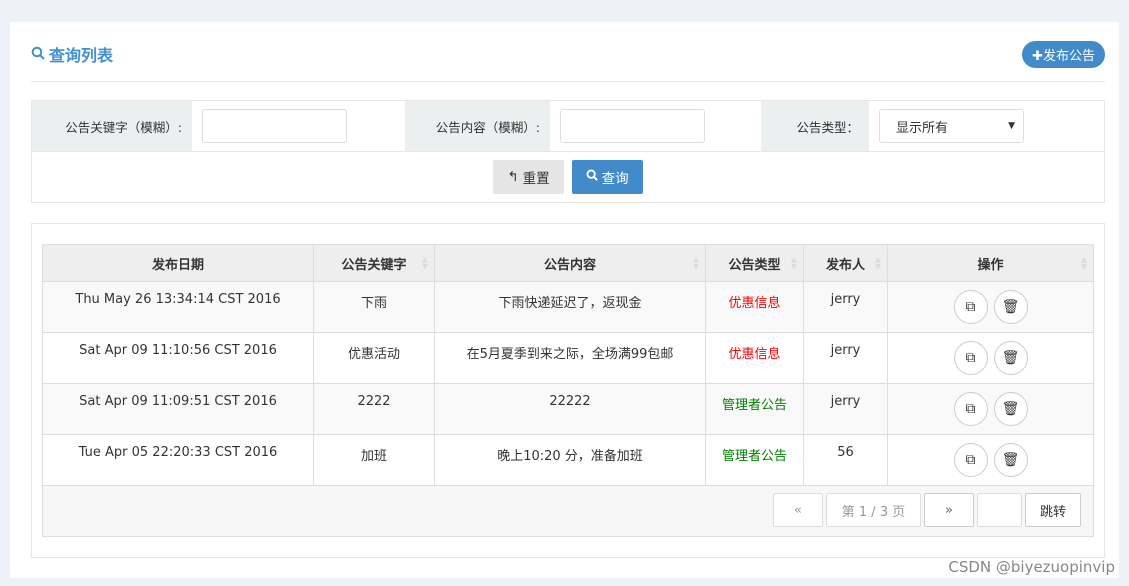 Image resolution: width=1129 pixels, height=586 pixels. Describe the element at coordinates (1031, 567) in the screenshot. I see `watermark: CSDN @biyezuopinvip` at that location.